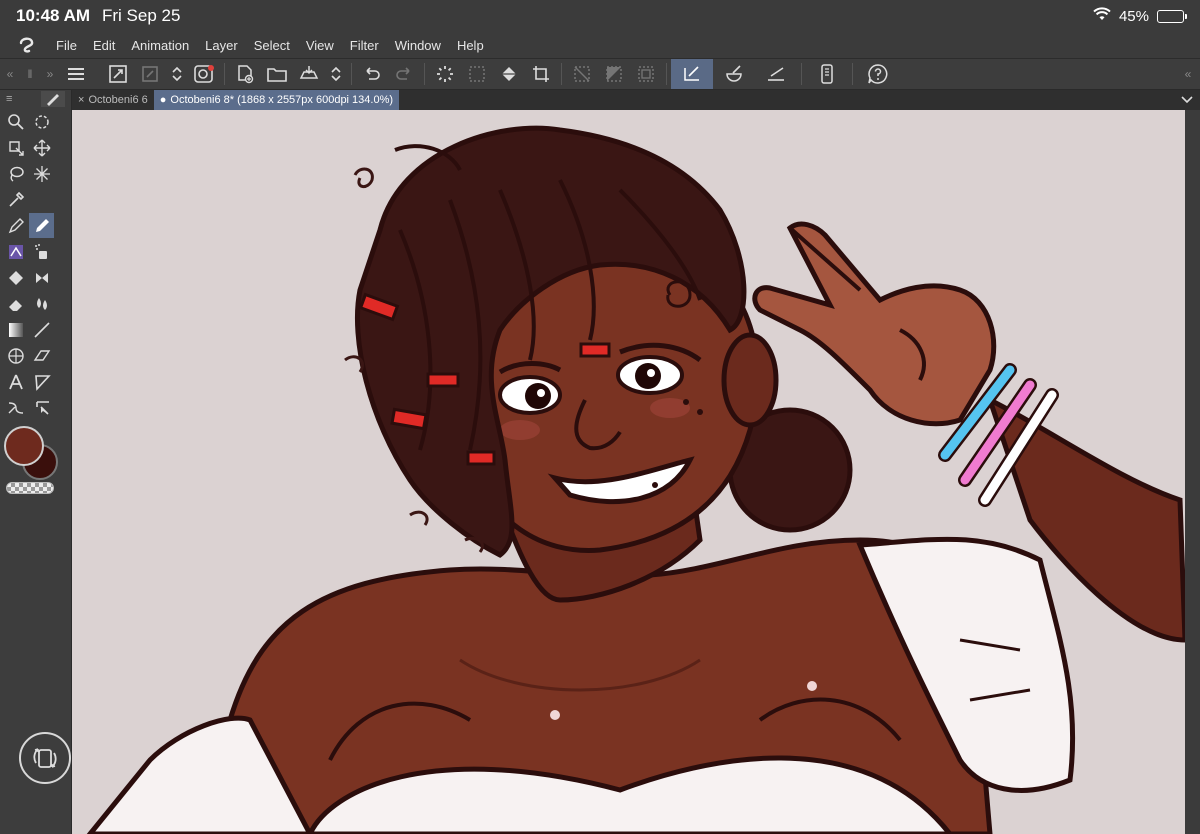  I want to click on pen-tool-icon, so click(15, 225).